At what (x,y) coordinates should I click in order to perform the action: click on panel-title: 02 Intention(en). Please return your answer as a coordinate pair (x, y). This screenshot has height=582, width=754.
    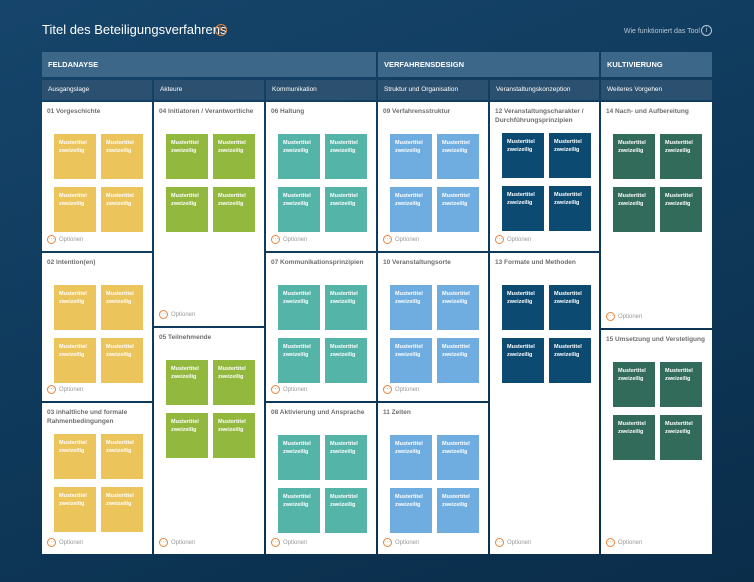
    Looking at the image, I should click on (71, 262).